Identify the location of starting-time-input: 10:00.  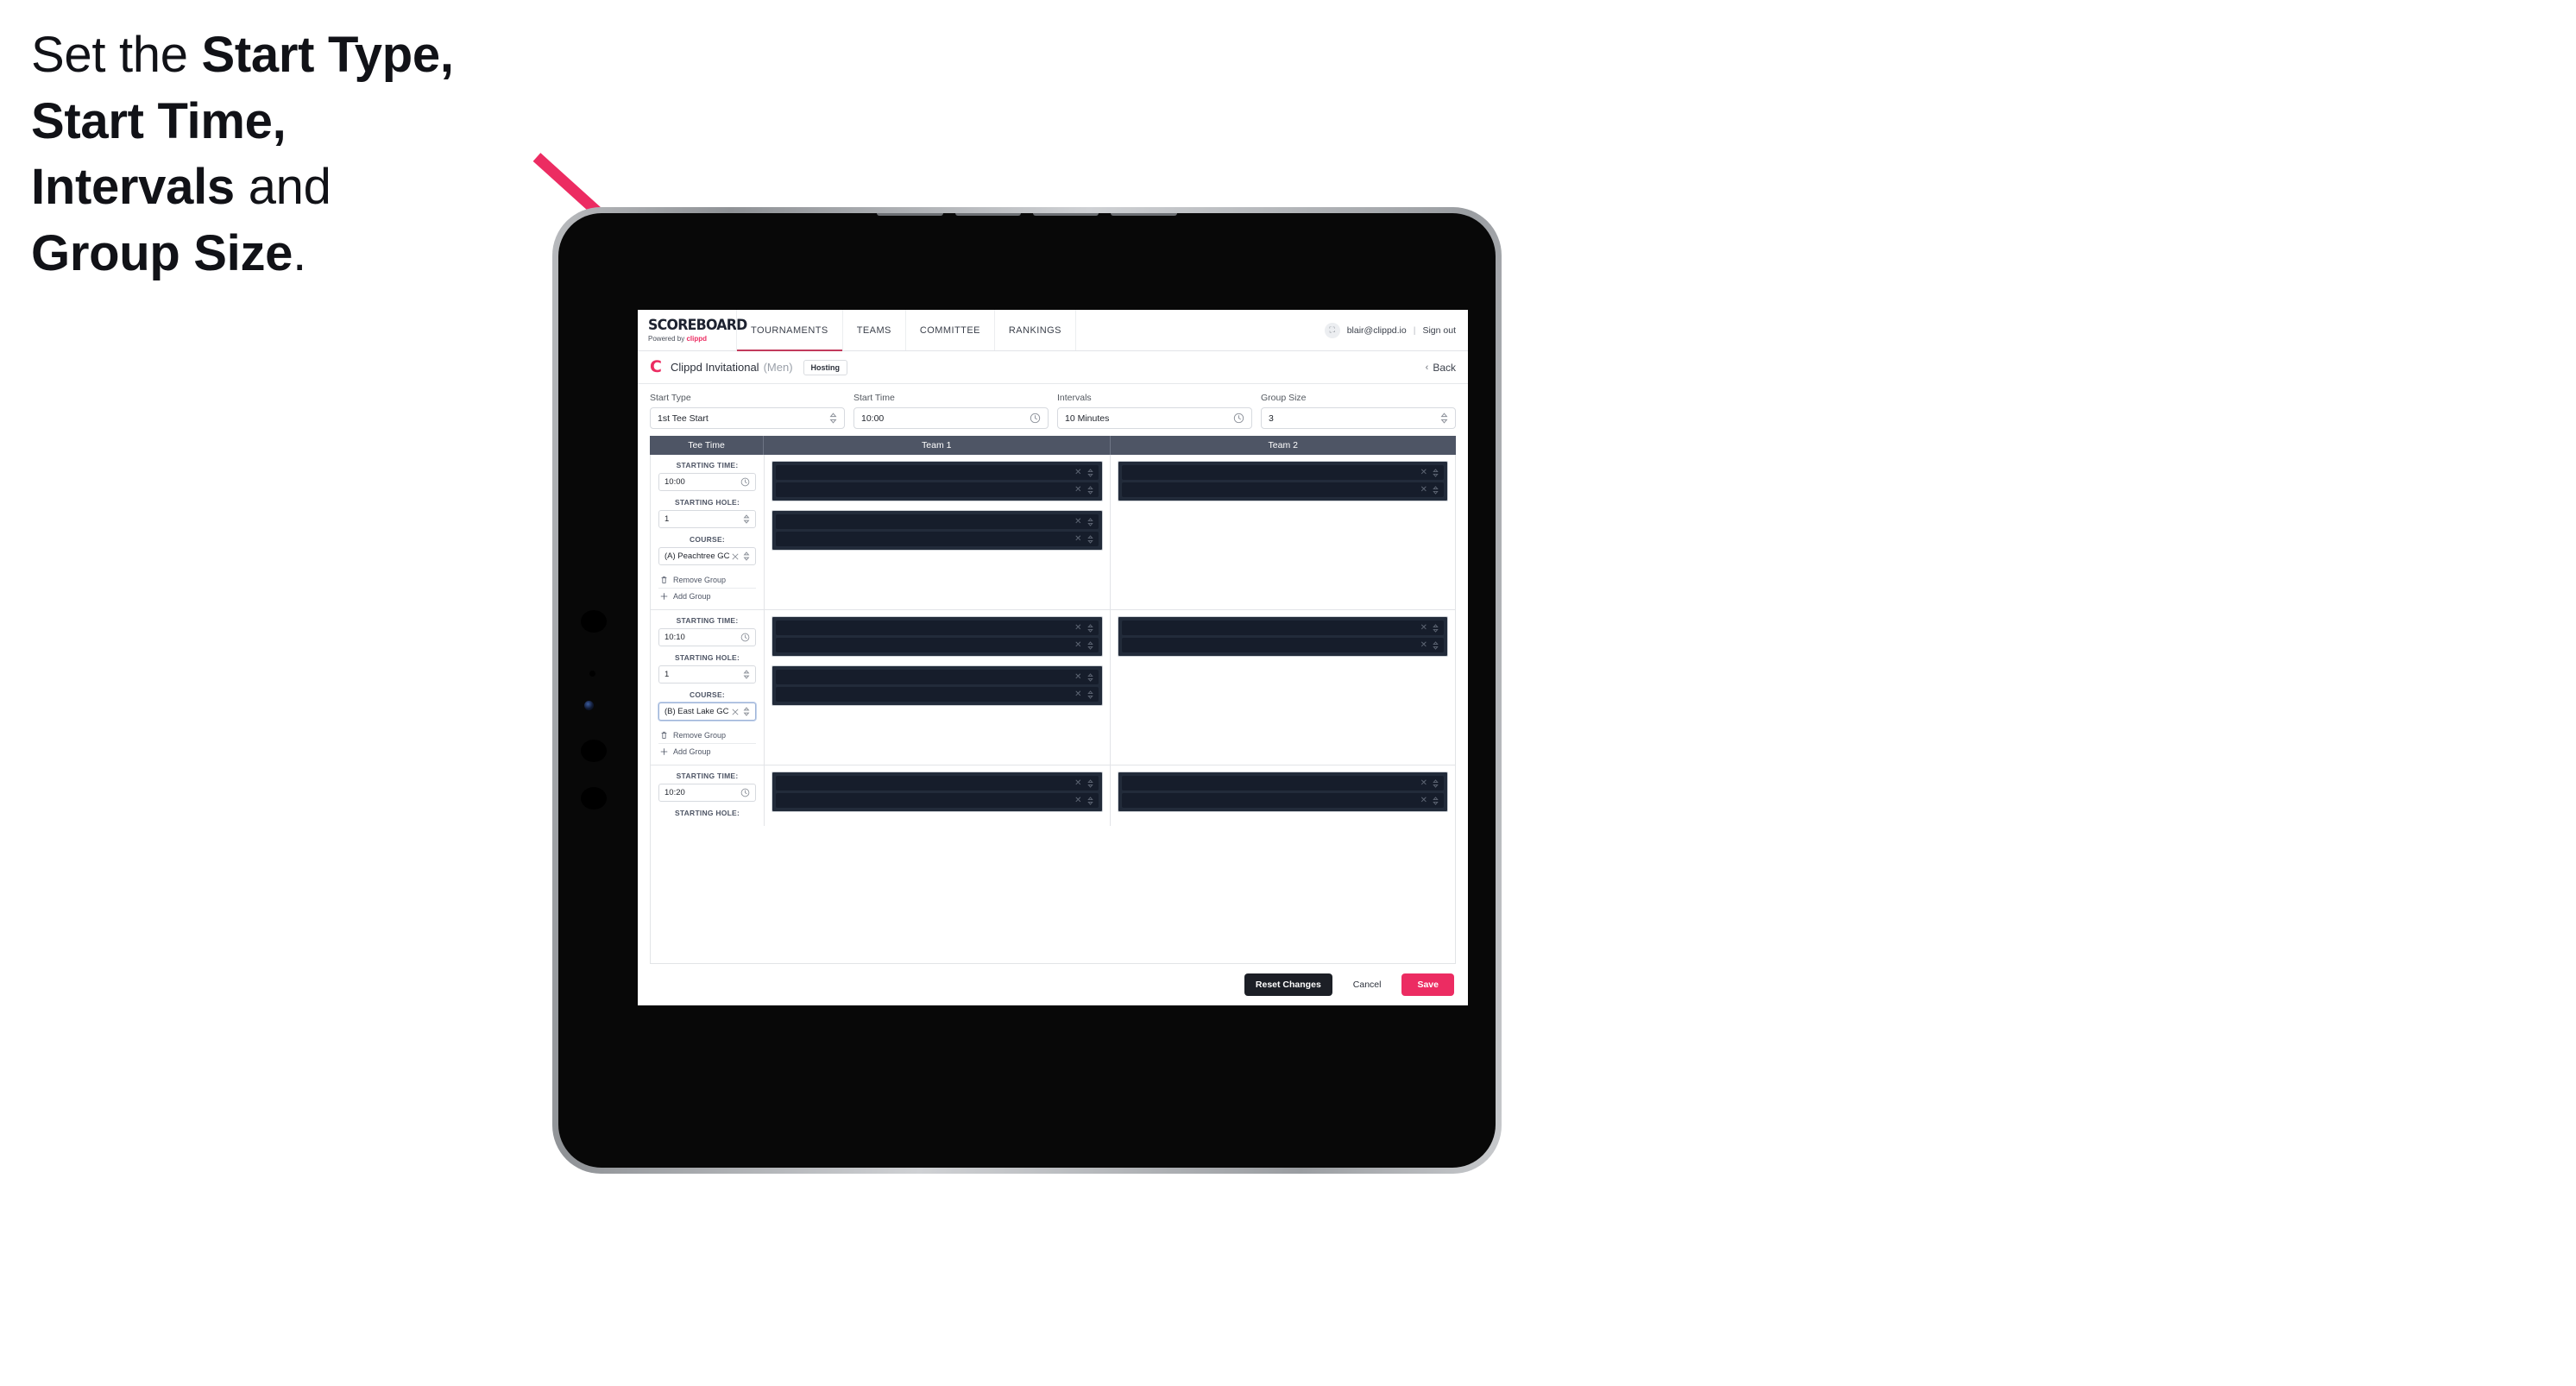
(707, 482).